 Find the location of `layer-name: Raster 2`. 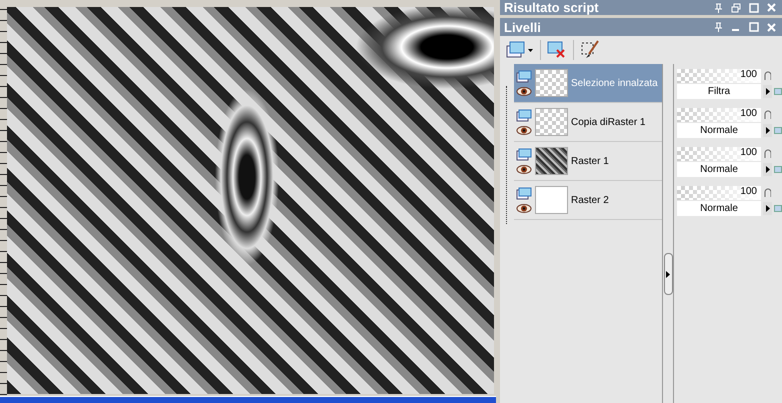

layer-name: Raster 2 is located at coordinates (590, 200).